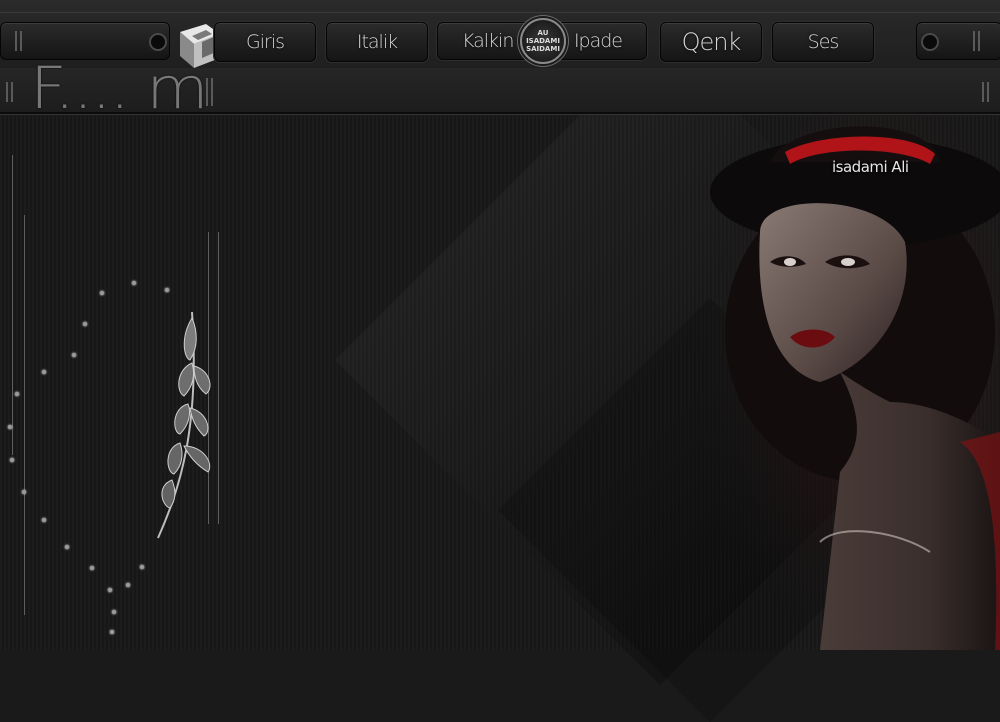 This screenshot has height=722, width=1000. What do you see at coordinates (543, 33) in the screenshot?
I see `badge-text-1: AU` at bounding box center [543, 33].